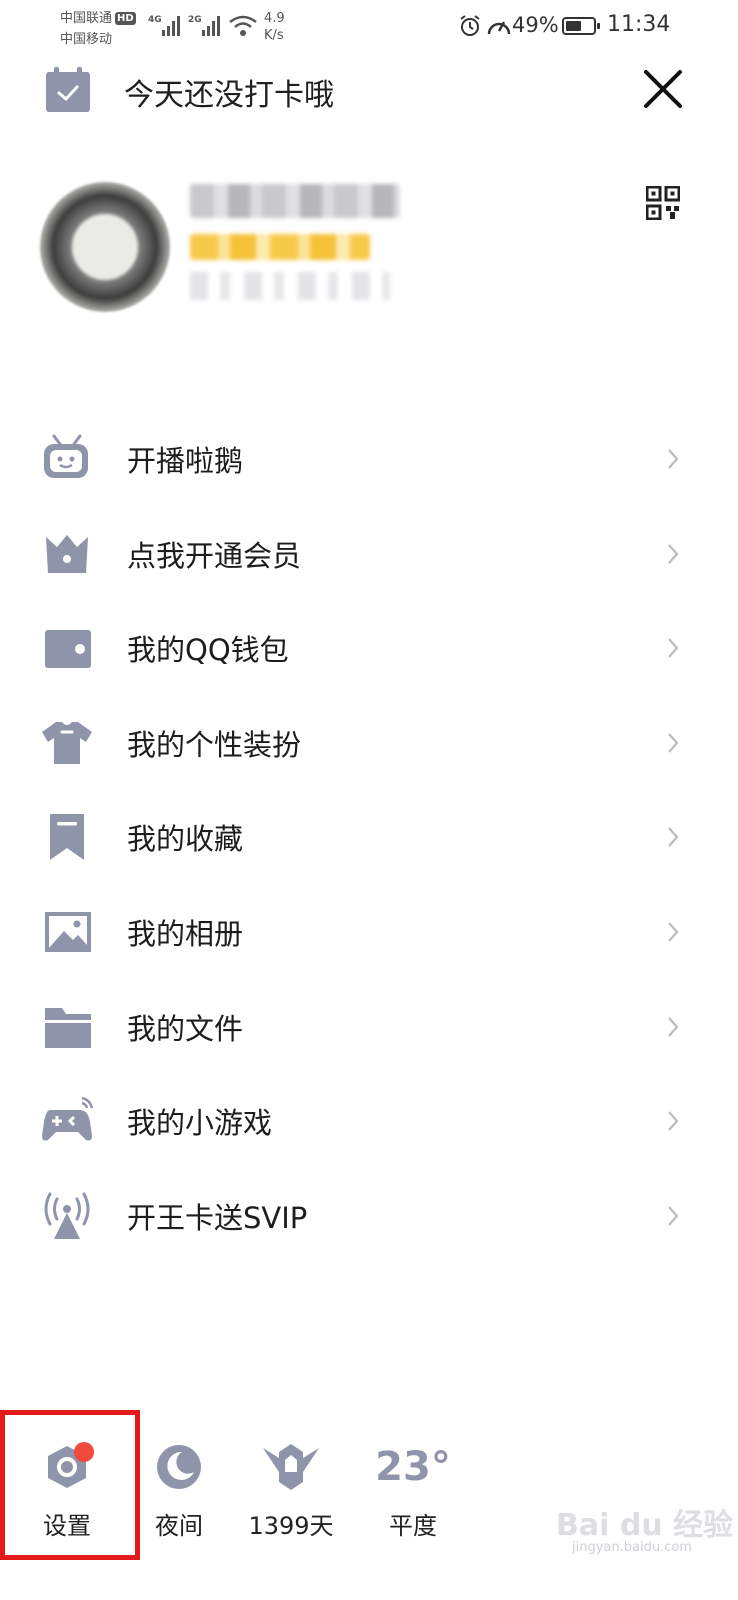 The image size is (738, 1600). Describe the element at coordinates (66, 456) in the screenshot. I see `tv-robot-icon` at that location.